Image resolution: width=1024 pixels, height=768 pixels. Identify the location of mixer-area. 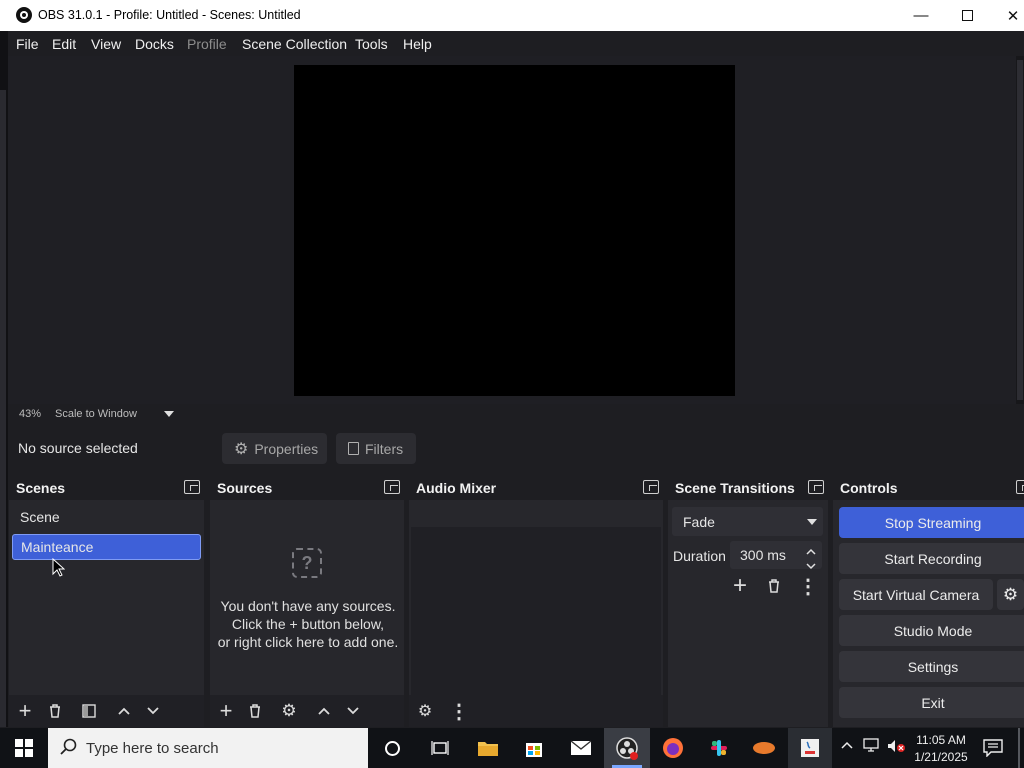
(536, 623).